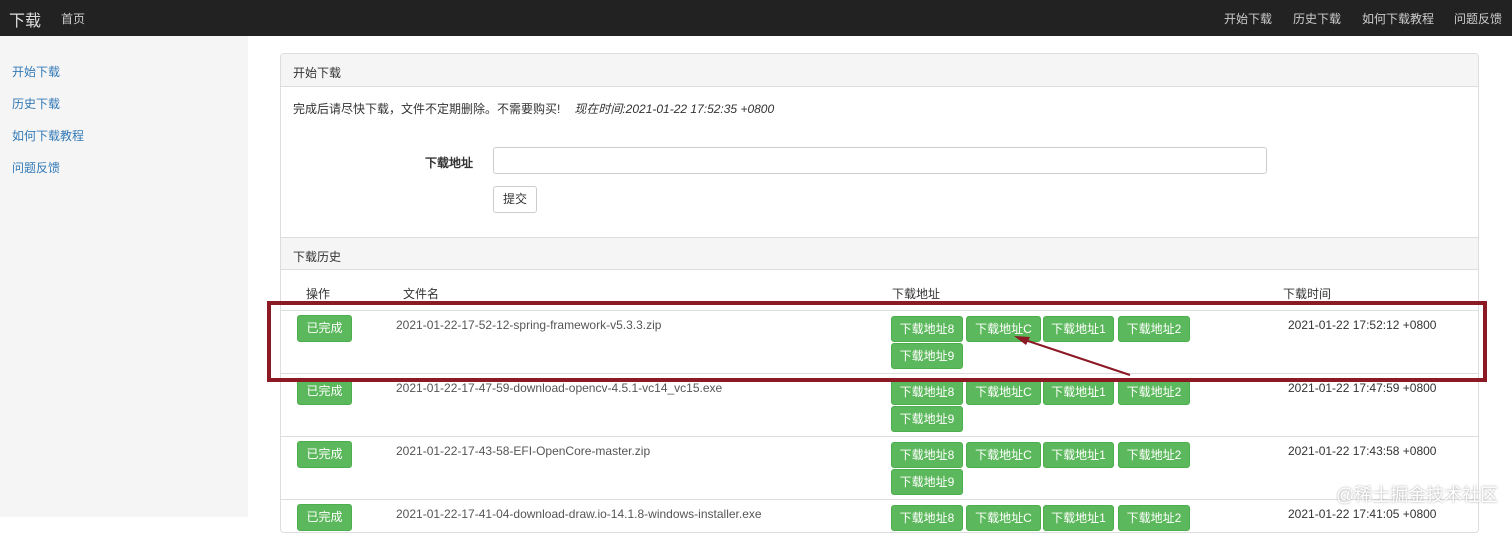  I want to click on column-header-time: 下载时间, so click(1307, 294).